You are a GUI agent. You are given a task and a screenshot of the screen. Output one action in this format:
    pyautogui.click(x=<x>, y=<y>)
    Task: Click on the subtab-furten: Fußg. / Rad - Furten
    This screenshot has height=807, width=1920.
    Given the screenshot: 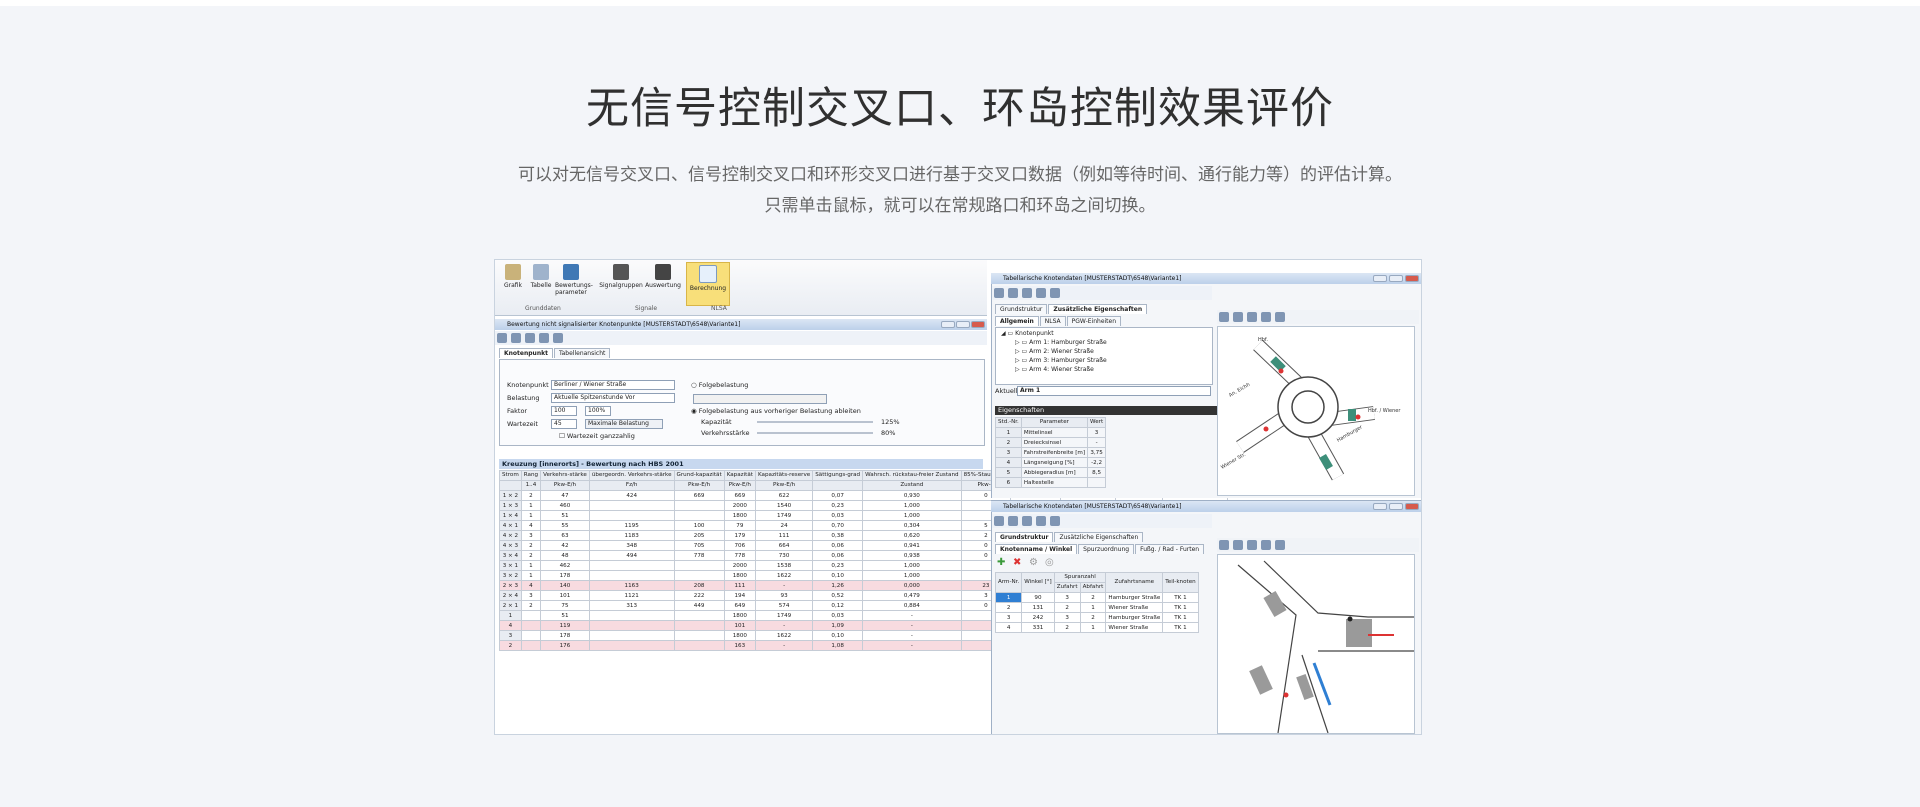 What is the action you would take?
    pyautogui.click(x=1170, y=549)
    